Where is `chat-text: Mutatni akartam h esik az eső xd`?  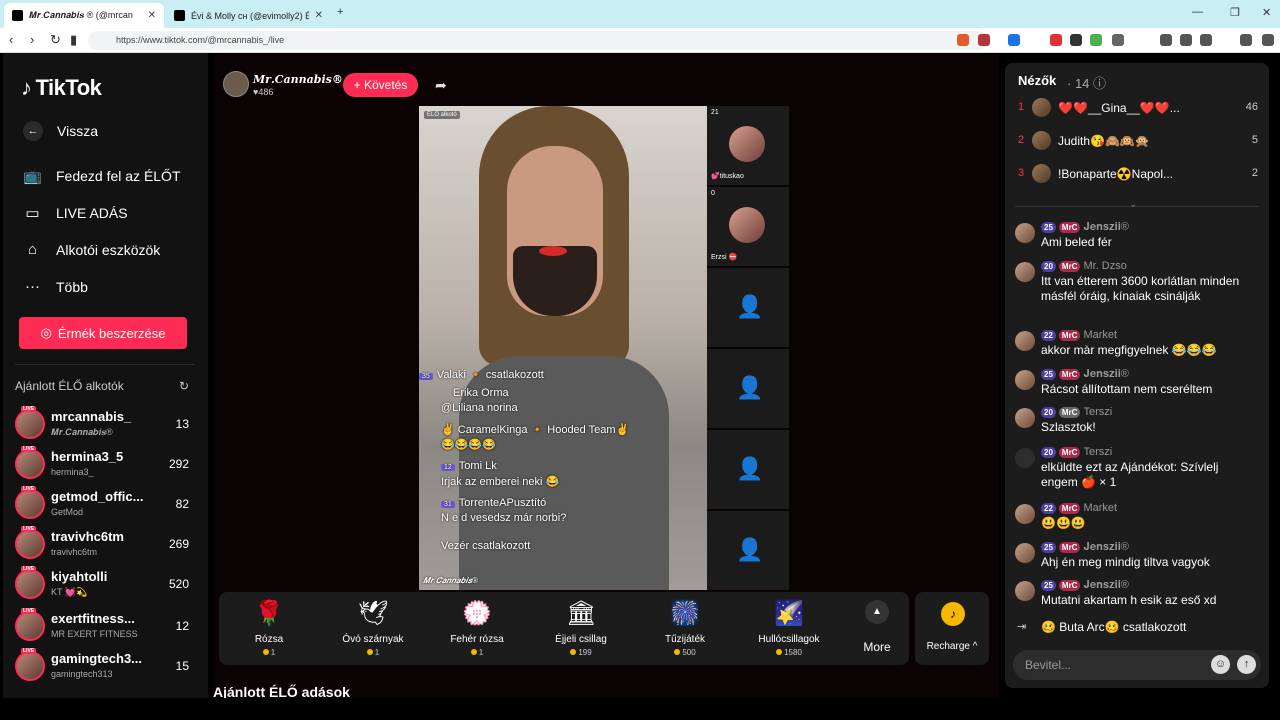 chat-text: Mutatni akartam h esik az eső xd is located at coordinates (1129, 600).